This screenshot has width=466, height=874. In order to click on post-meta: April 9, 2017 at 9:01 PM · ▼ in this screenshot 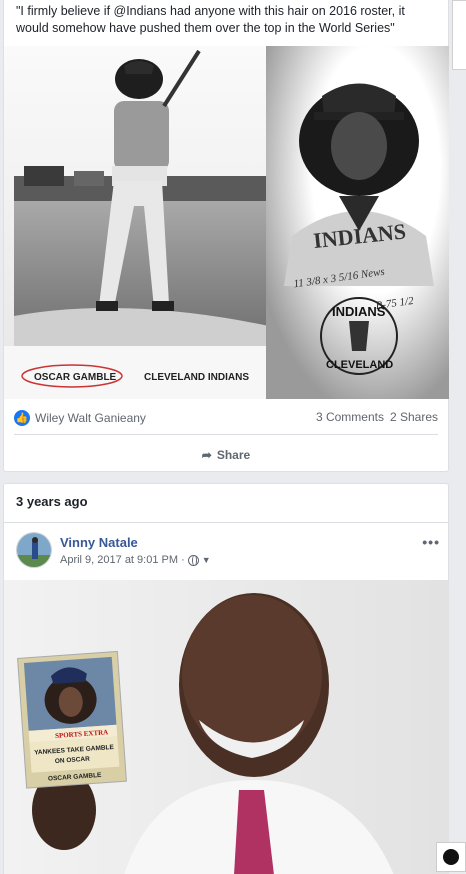, I will do `click(135, 560)`.